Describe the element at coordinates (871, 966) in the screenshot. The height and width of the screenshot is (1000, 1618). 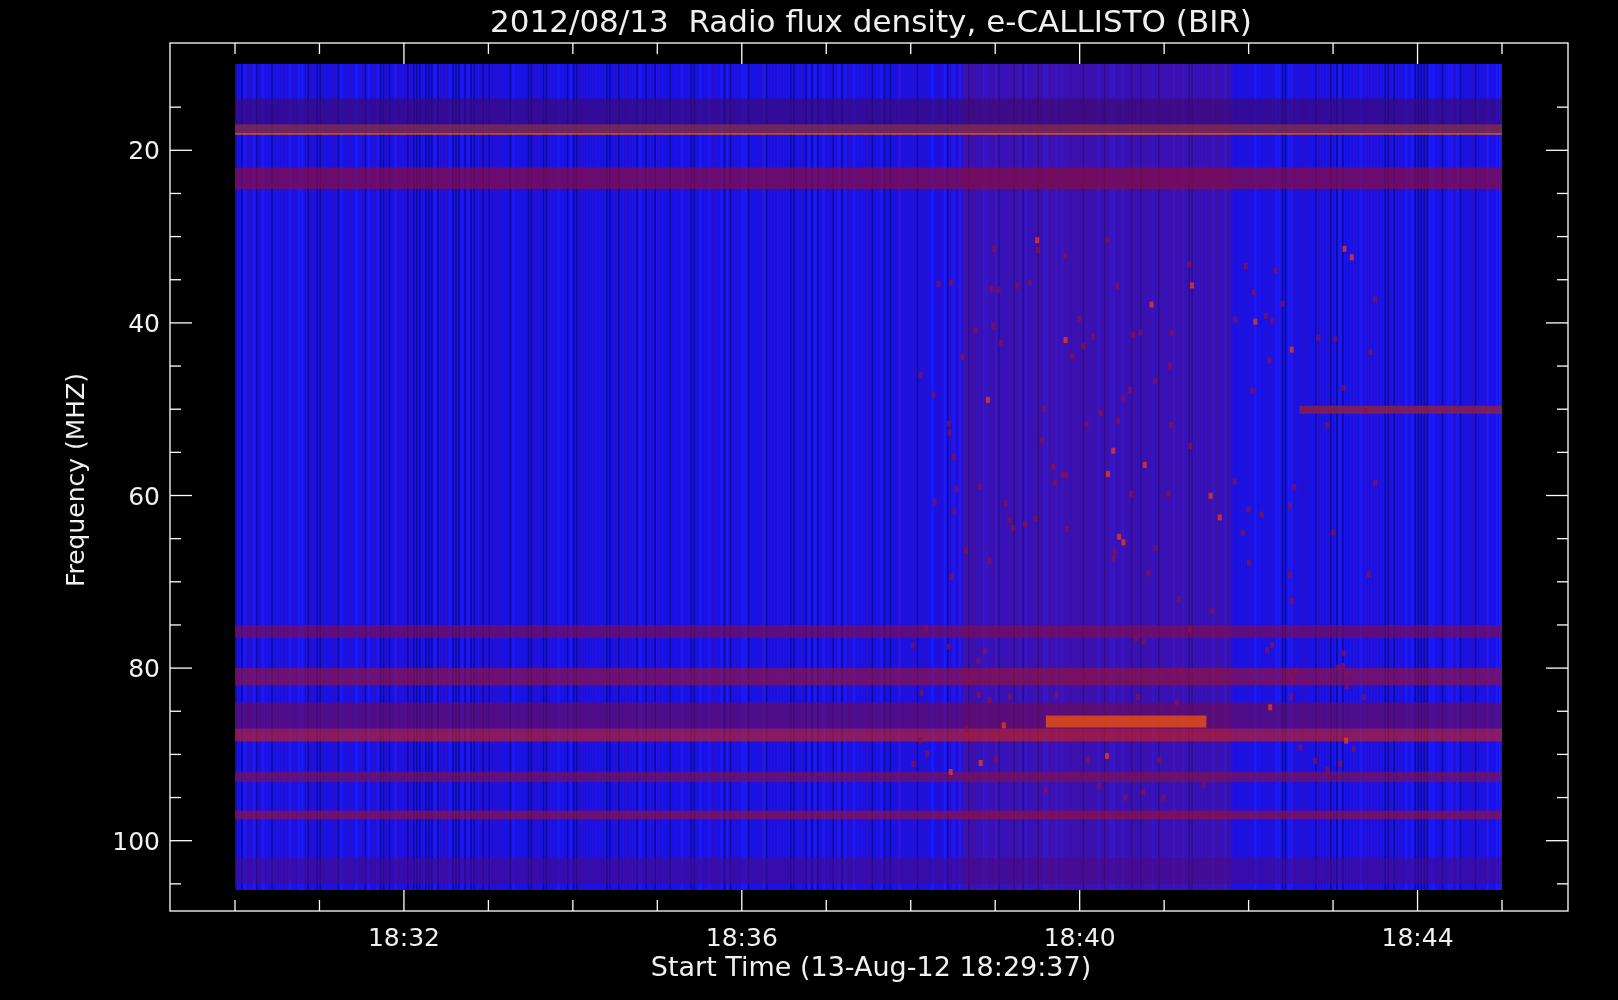
I see `x-axis-label: Start Time (13-Aug-12 18:29:37)` at that location.